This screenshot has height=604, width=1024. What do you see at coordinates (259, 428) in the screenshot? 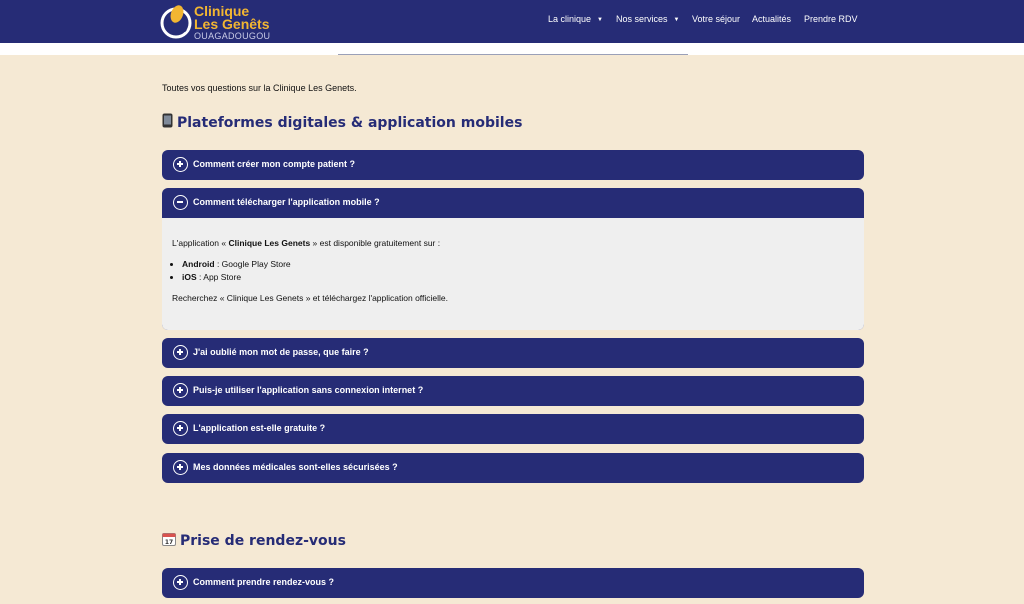
I see `faq-question: L'application est-elle gratuite ?` at bounding box center [259, 428].